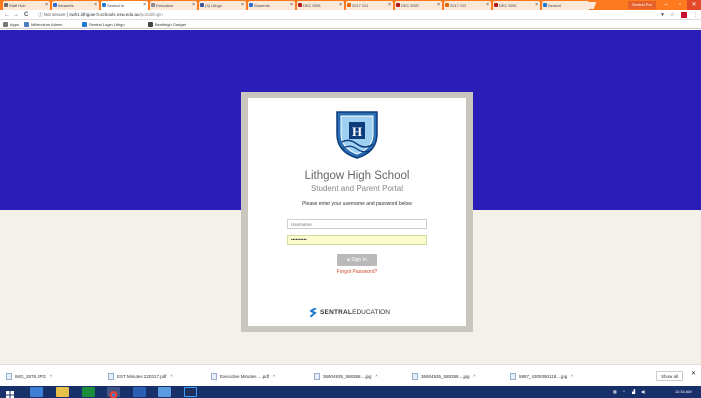  What do you see at coordinates (164, 392) in the screenshot?
I see `snipping-tool-icon` at bounding box center [164, 392].